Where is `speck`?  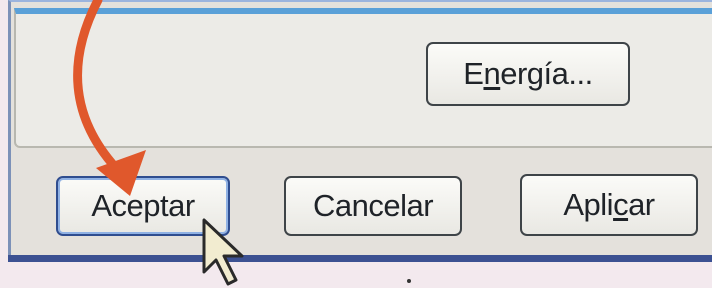 speck is located at coordinates (409, 281).